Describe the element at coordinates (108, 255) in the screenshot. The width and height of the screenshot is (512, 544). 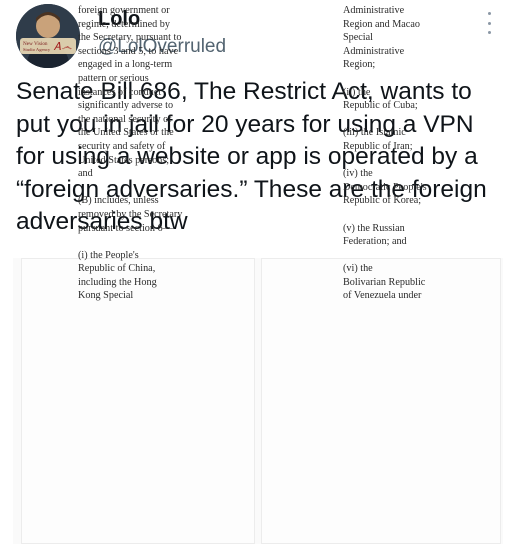
I see `document-line: (i) the People's` at that location.